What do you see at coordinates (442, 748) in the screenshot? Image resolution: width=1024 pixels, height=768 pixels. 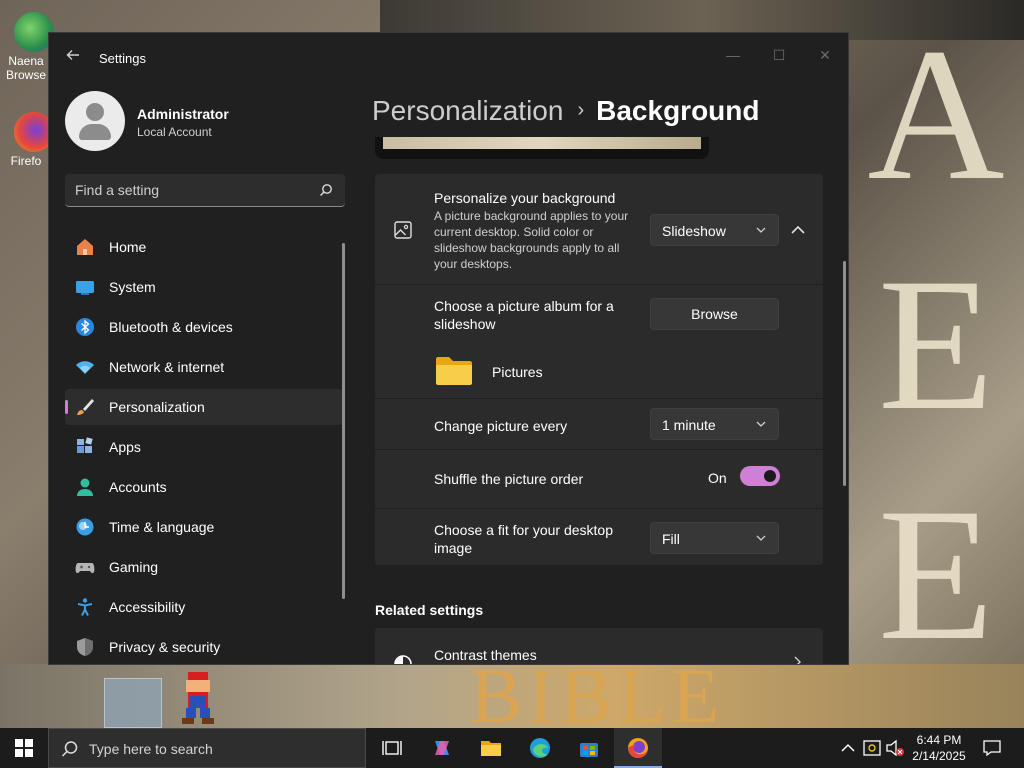 I see `taskbar-copilot` at bounding box center [442, 748].